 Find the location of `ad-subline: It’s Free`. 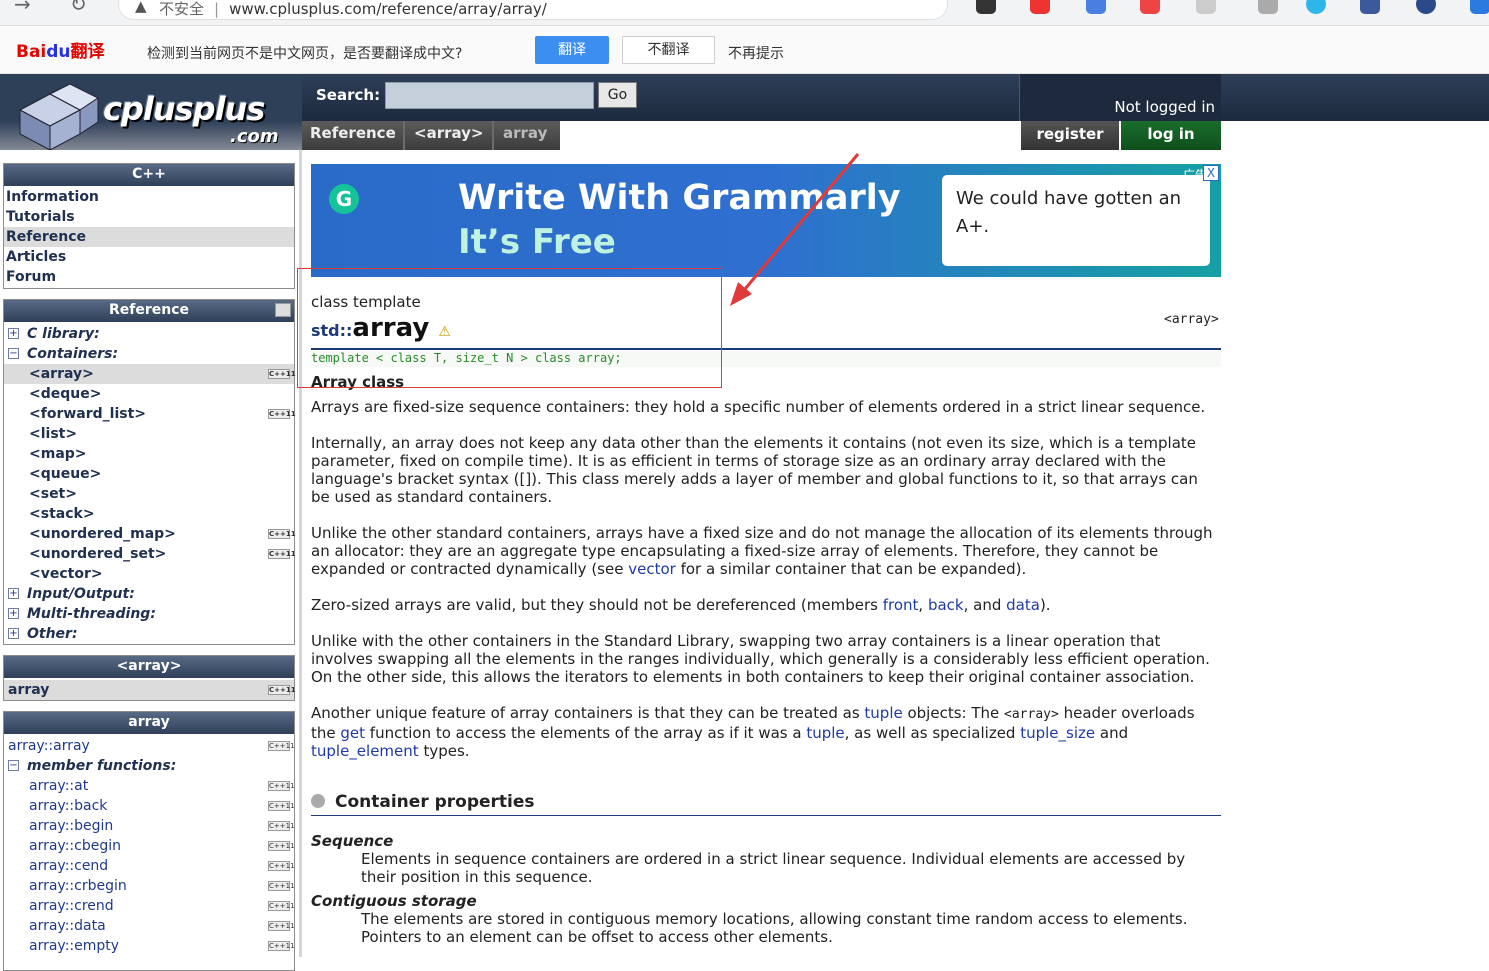

ad-subline: It’s Free is located at coordinates (537, 242).